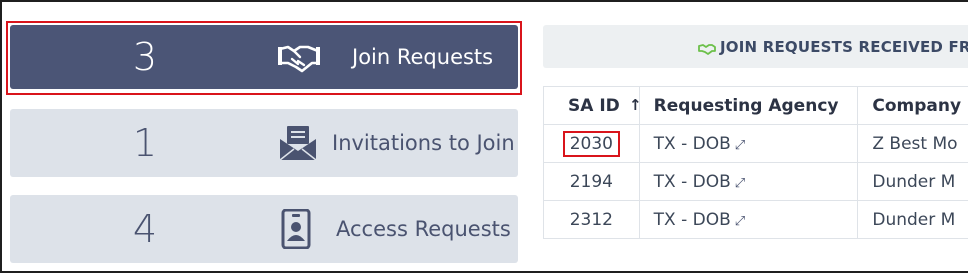  Describe the element at coordinates (844, 46) in the screenshot. I see `banner-title: JOIN REQUESTS RECEIVED FRO` at that location.